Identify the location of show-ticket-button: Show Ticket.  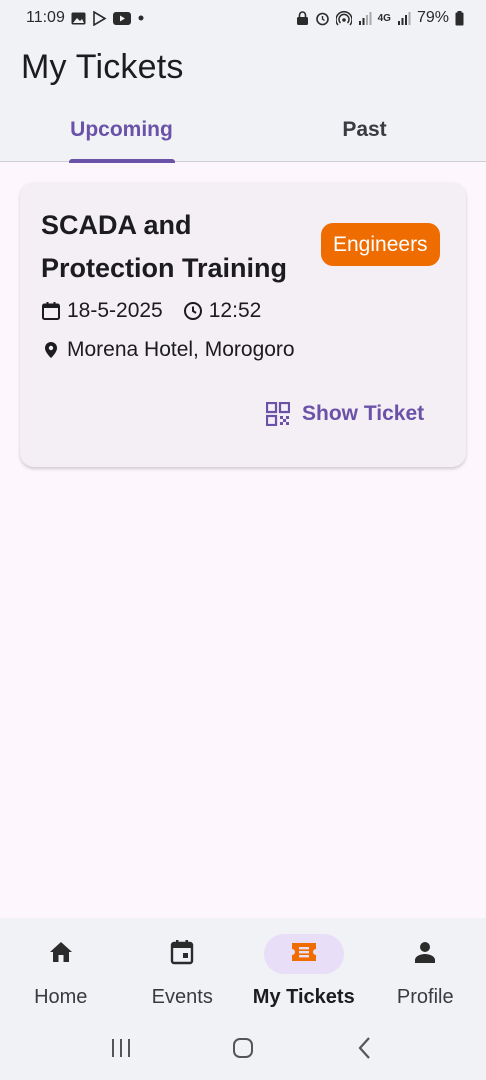
(345, 414).